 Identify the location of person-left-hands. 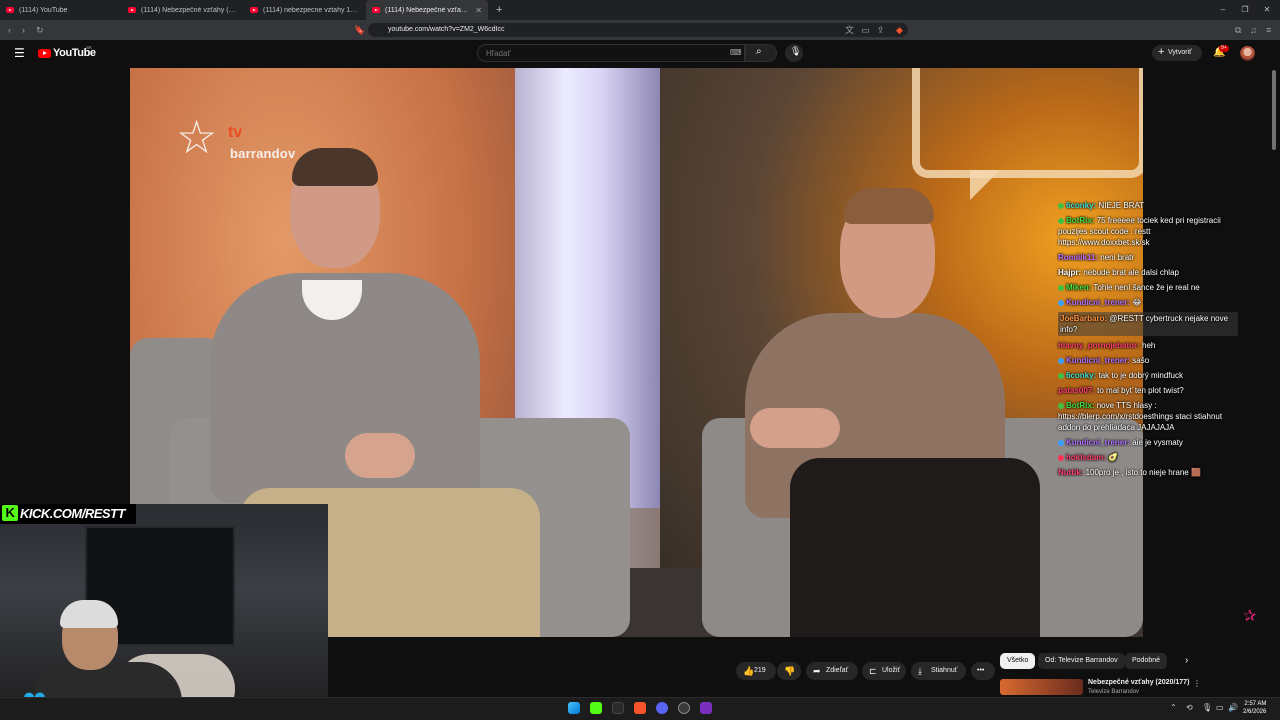
(380, 455).